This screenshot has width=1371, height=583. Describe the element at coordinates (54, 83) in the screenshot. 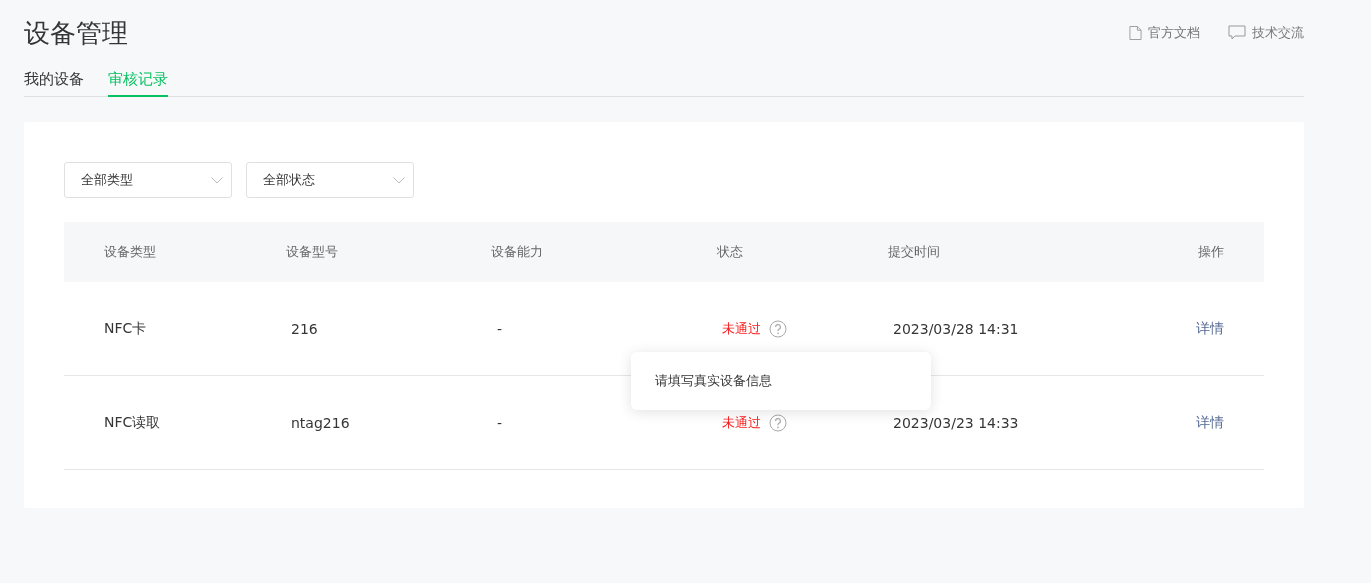

I see `tab: 我的设备` at that location.